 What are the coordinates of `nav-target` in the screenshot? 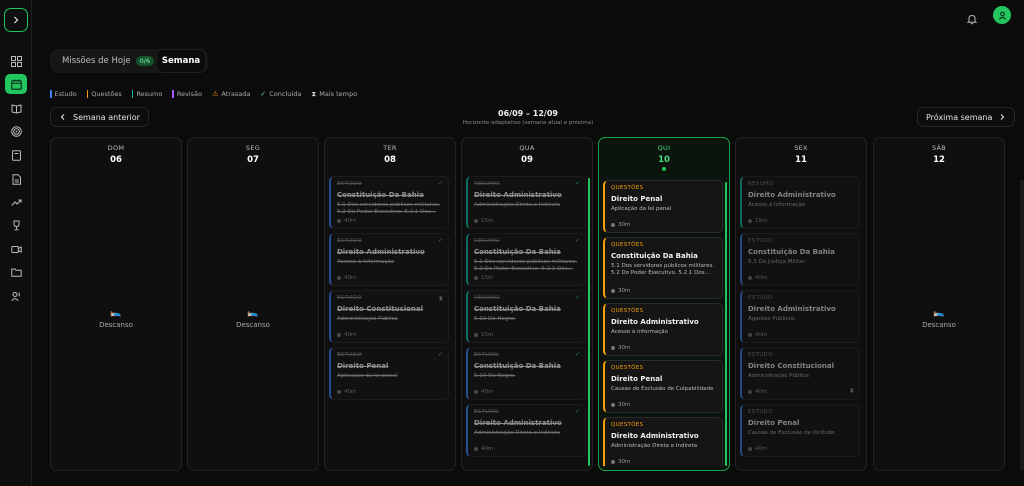 It's located at (16, 131).